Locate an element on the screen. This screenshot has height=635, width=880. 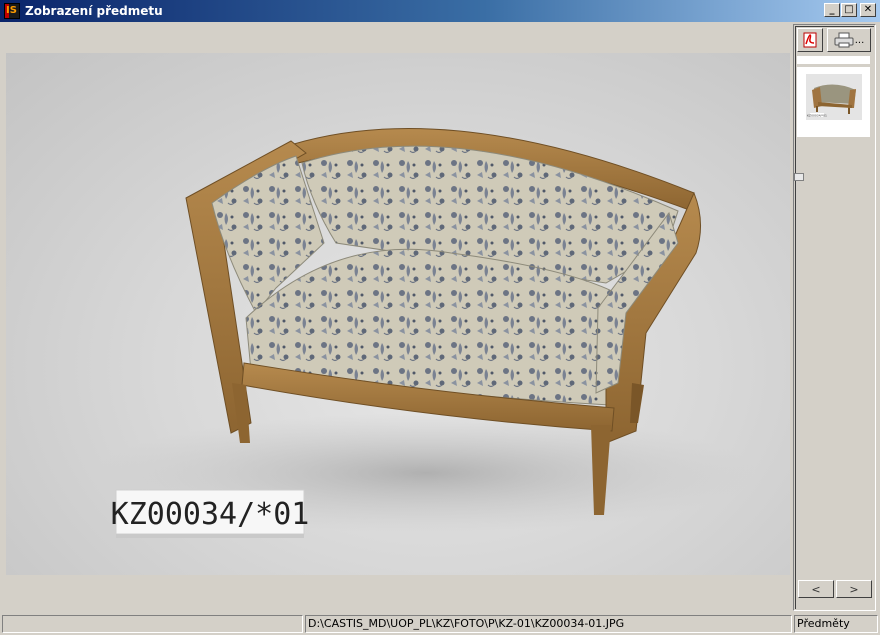
window-title: Zobrazení předmetu is located at coordinates (94, 11).